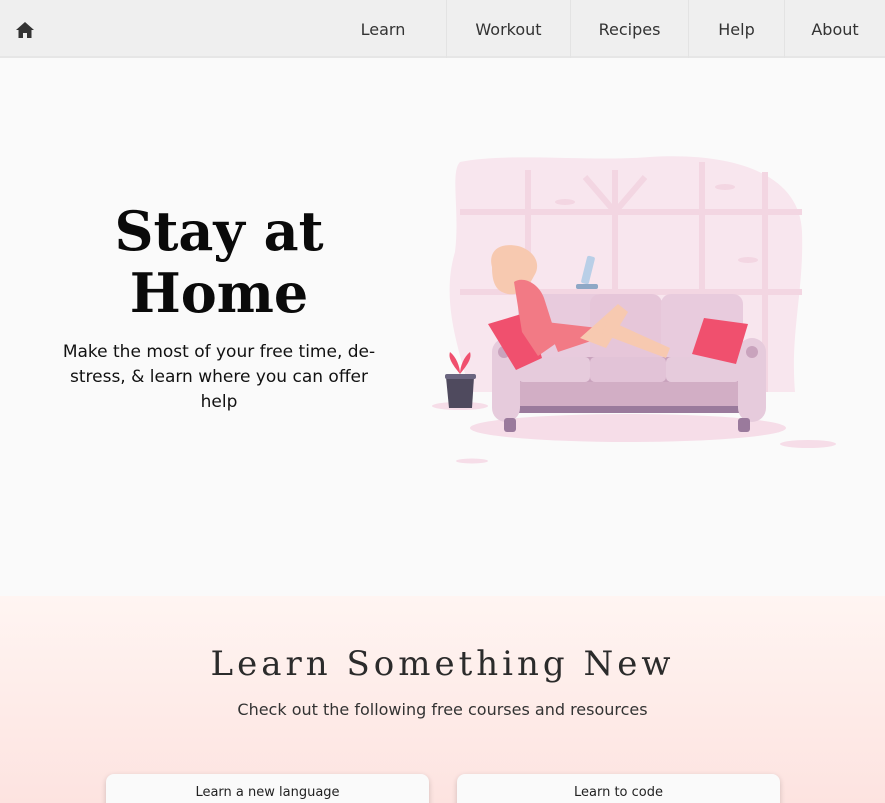 This screenshot has width=885, height=803. I want to click on hero-title-line2: Home, so click(219, 293).